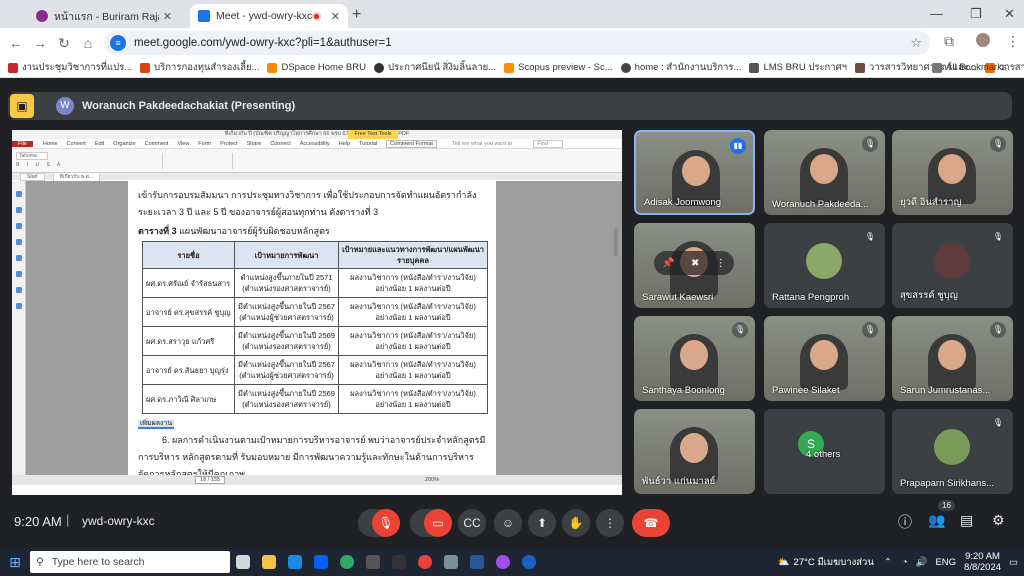 The height and width of the screenshot is (576, 1024). Describe the element at coordinates (922, 562) in the screenshot. I see `volume-icon: 🔊` at that location.